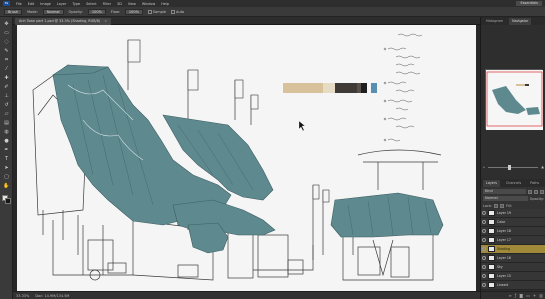 Image resolution: width=545 pixels, height=299 pixels. What do you see at coordinates (165, 4) in the screenshot?
I see `menu-help: Help` at bounding box center [165, 4].